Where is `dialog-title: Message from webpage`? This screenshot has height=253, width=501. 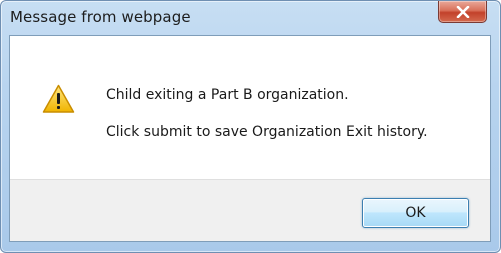 dialog-title: Message from webpage is located at coordinates (100, 17).